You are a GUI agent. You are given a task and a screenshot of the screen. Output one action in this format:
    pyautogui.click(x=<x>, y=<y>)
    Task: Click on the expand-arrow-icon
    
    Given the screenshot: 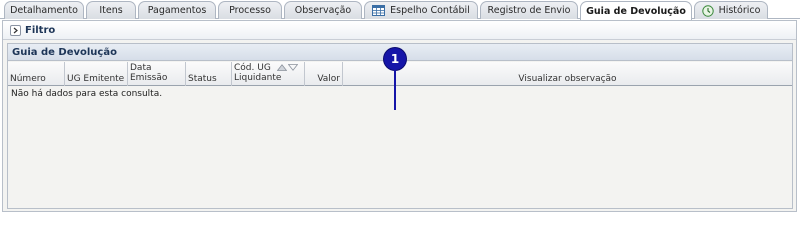 What is the action you would take?
    pyautogui.click(x=15, y=30)
    